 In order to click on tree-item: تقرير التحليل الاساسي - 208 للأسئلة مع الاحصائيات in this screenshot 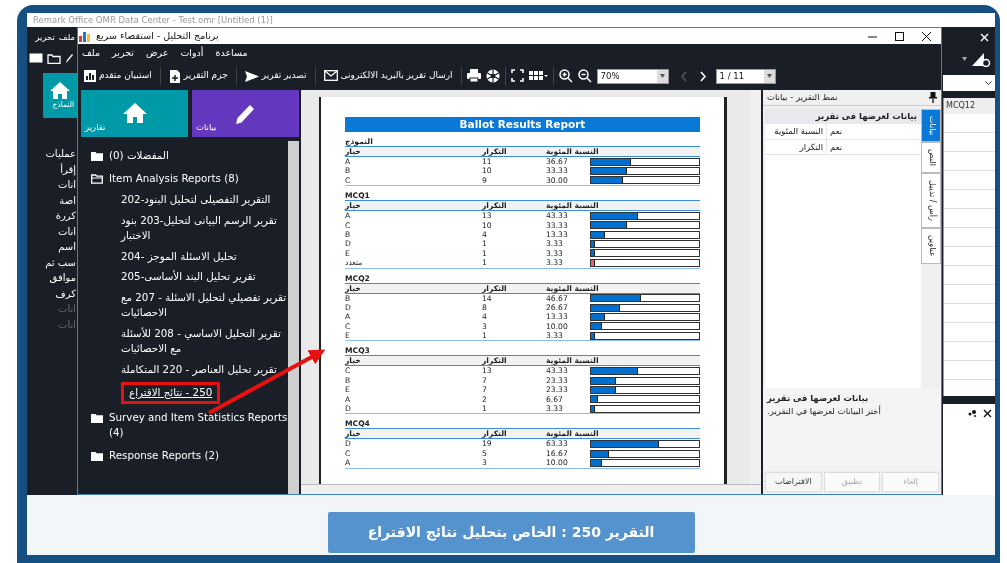, I will do `click(204, 341)`.